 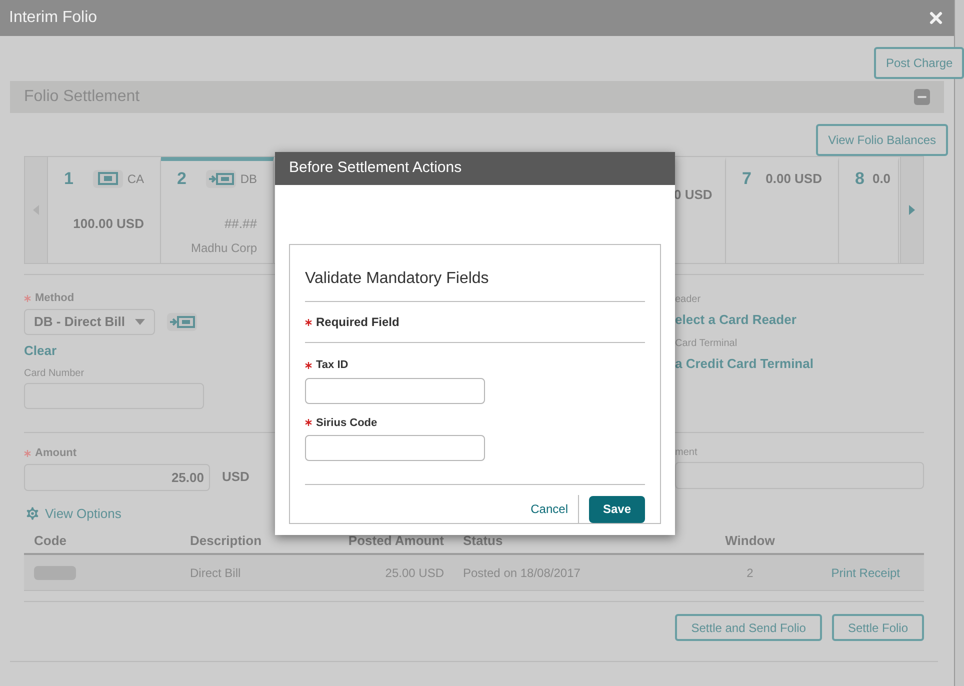 What do you see at coordinates (56, 453) in the screenshot?
I see `amount-label: Amount` at bounding box center [56, 453].